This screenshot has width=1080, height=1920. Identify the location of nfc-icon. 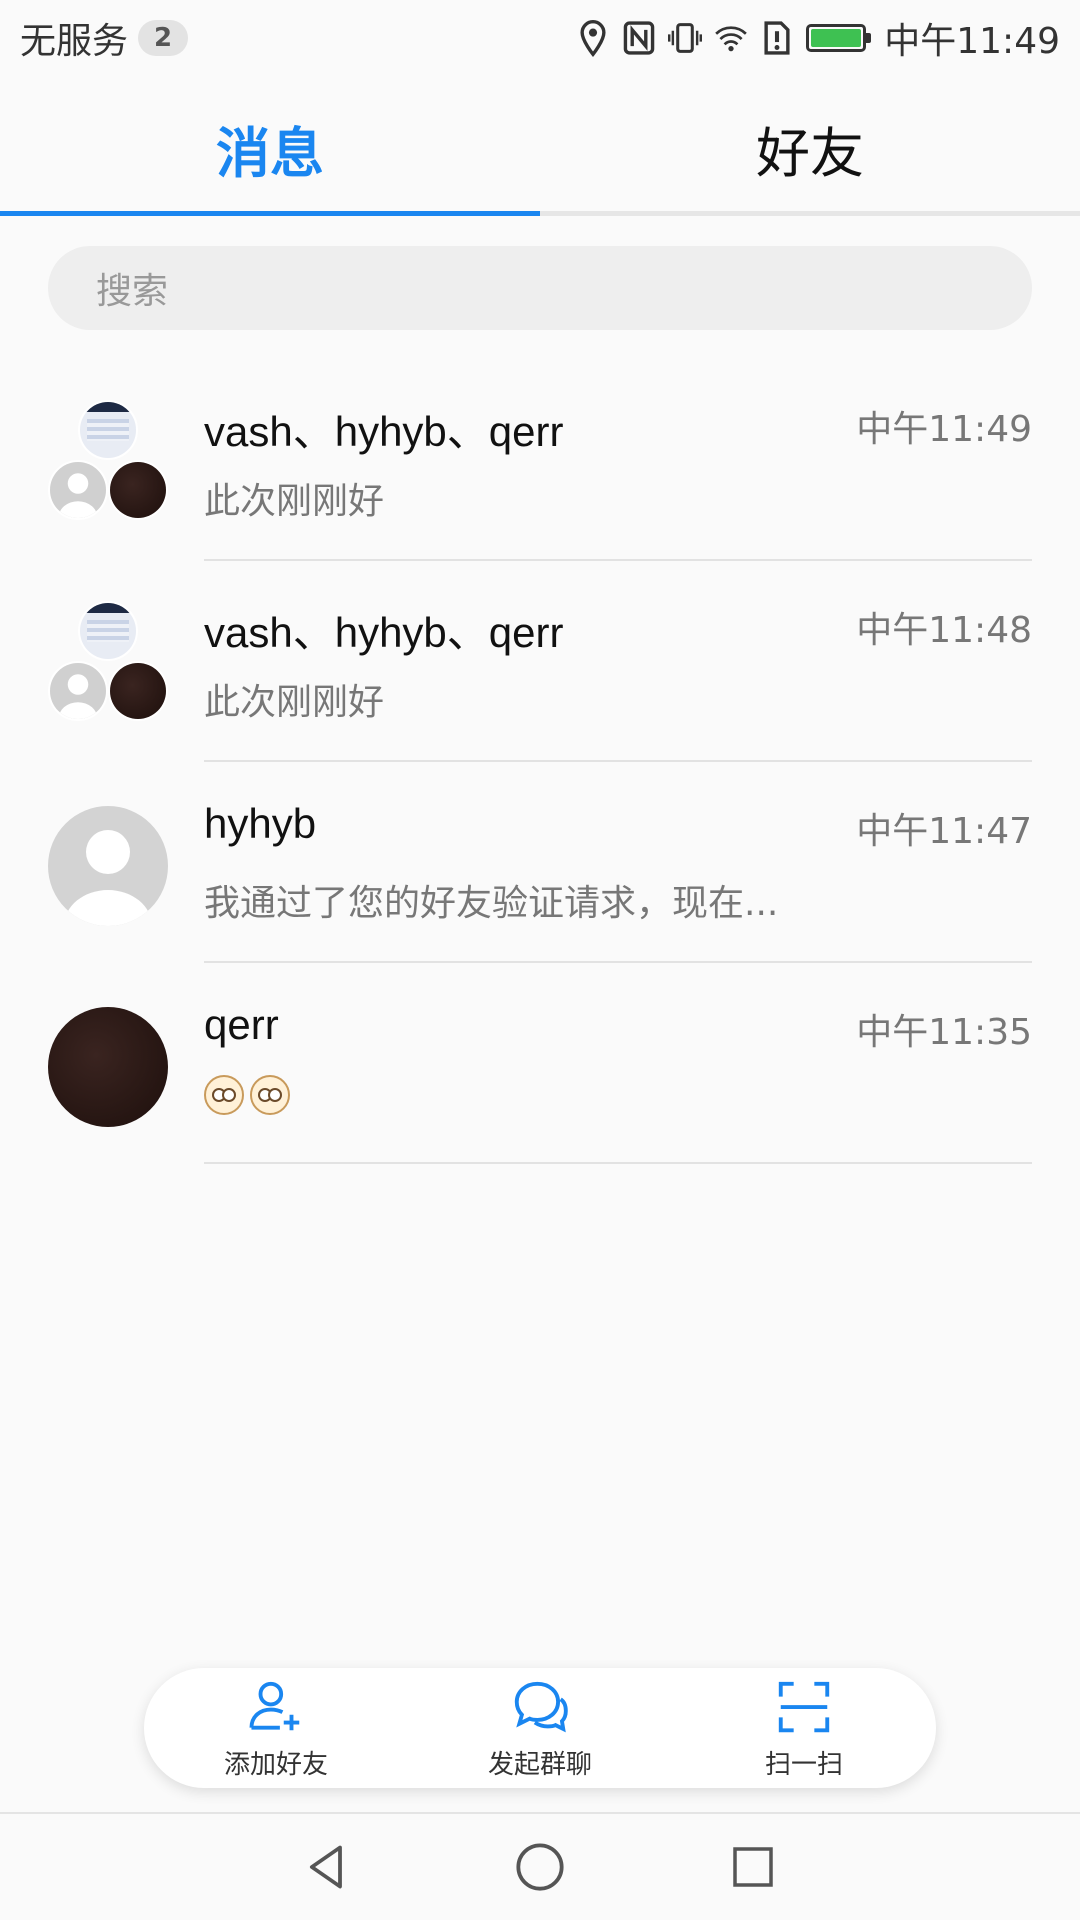
(639, 38).